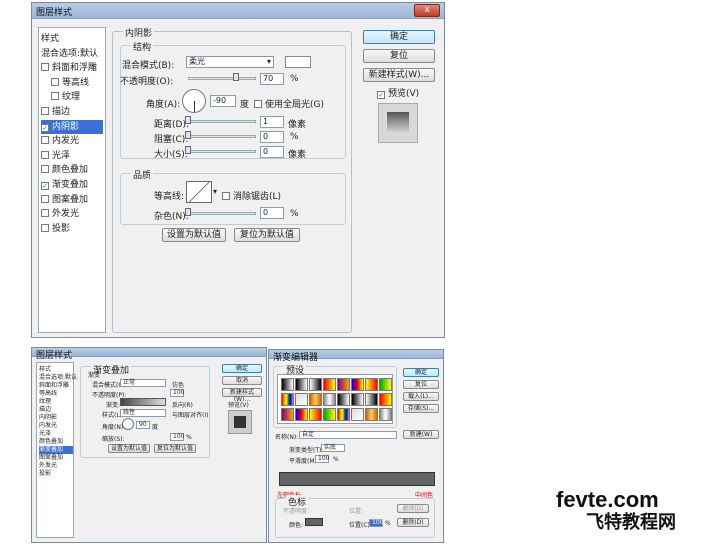 This screenshot has width=720, height=549. Describe the element at coordinates (72, 112) in the screenshot. I see `sidebar-item: 描边` at that location.